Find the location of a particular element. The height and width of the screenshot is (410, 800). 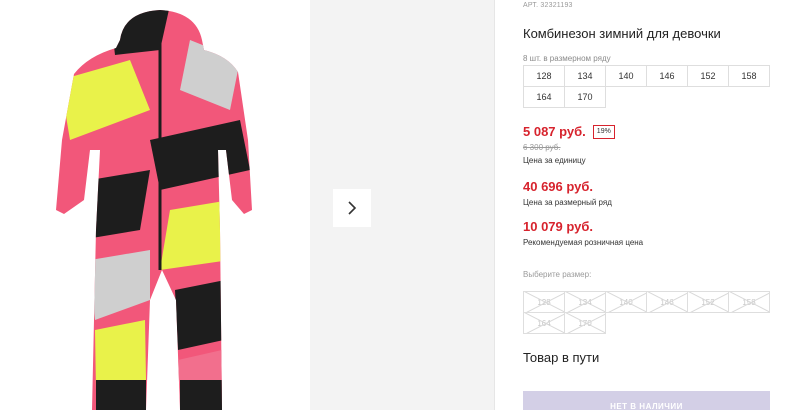

chevron-right-icon is located at coordinates (352, 208).